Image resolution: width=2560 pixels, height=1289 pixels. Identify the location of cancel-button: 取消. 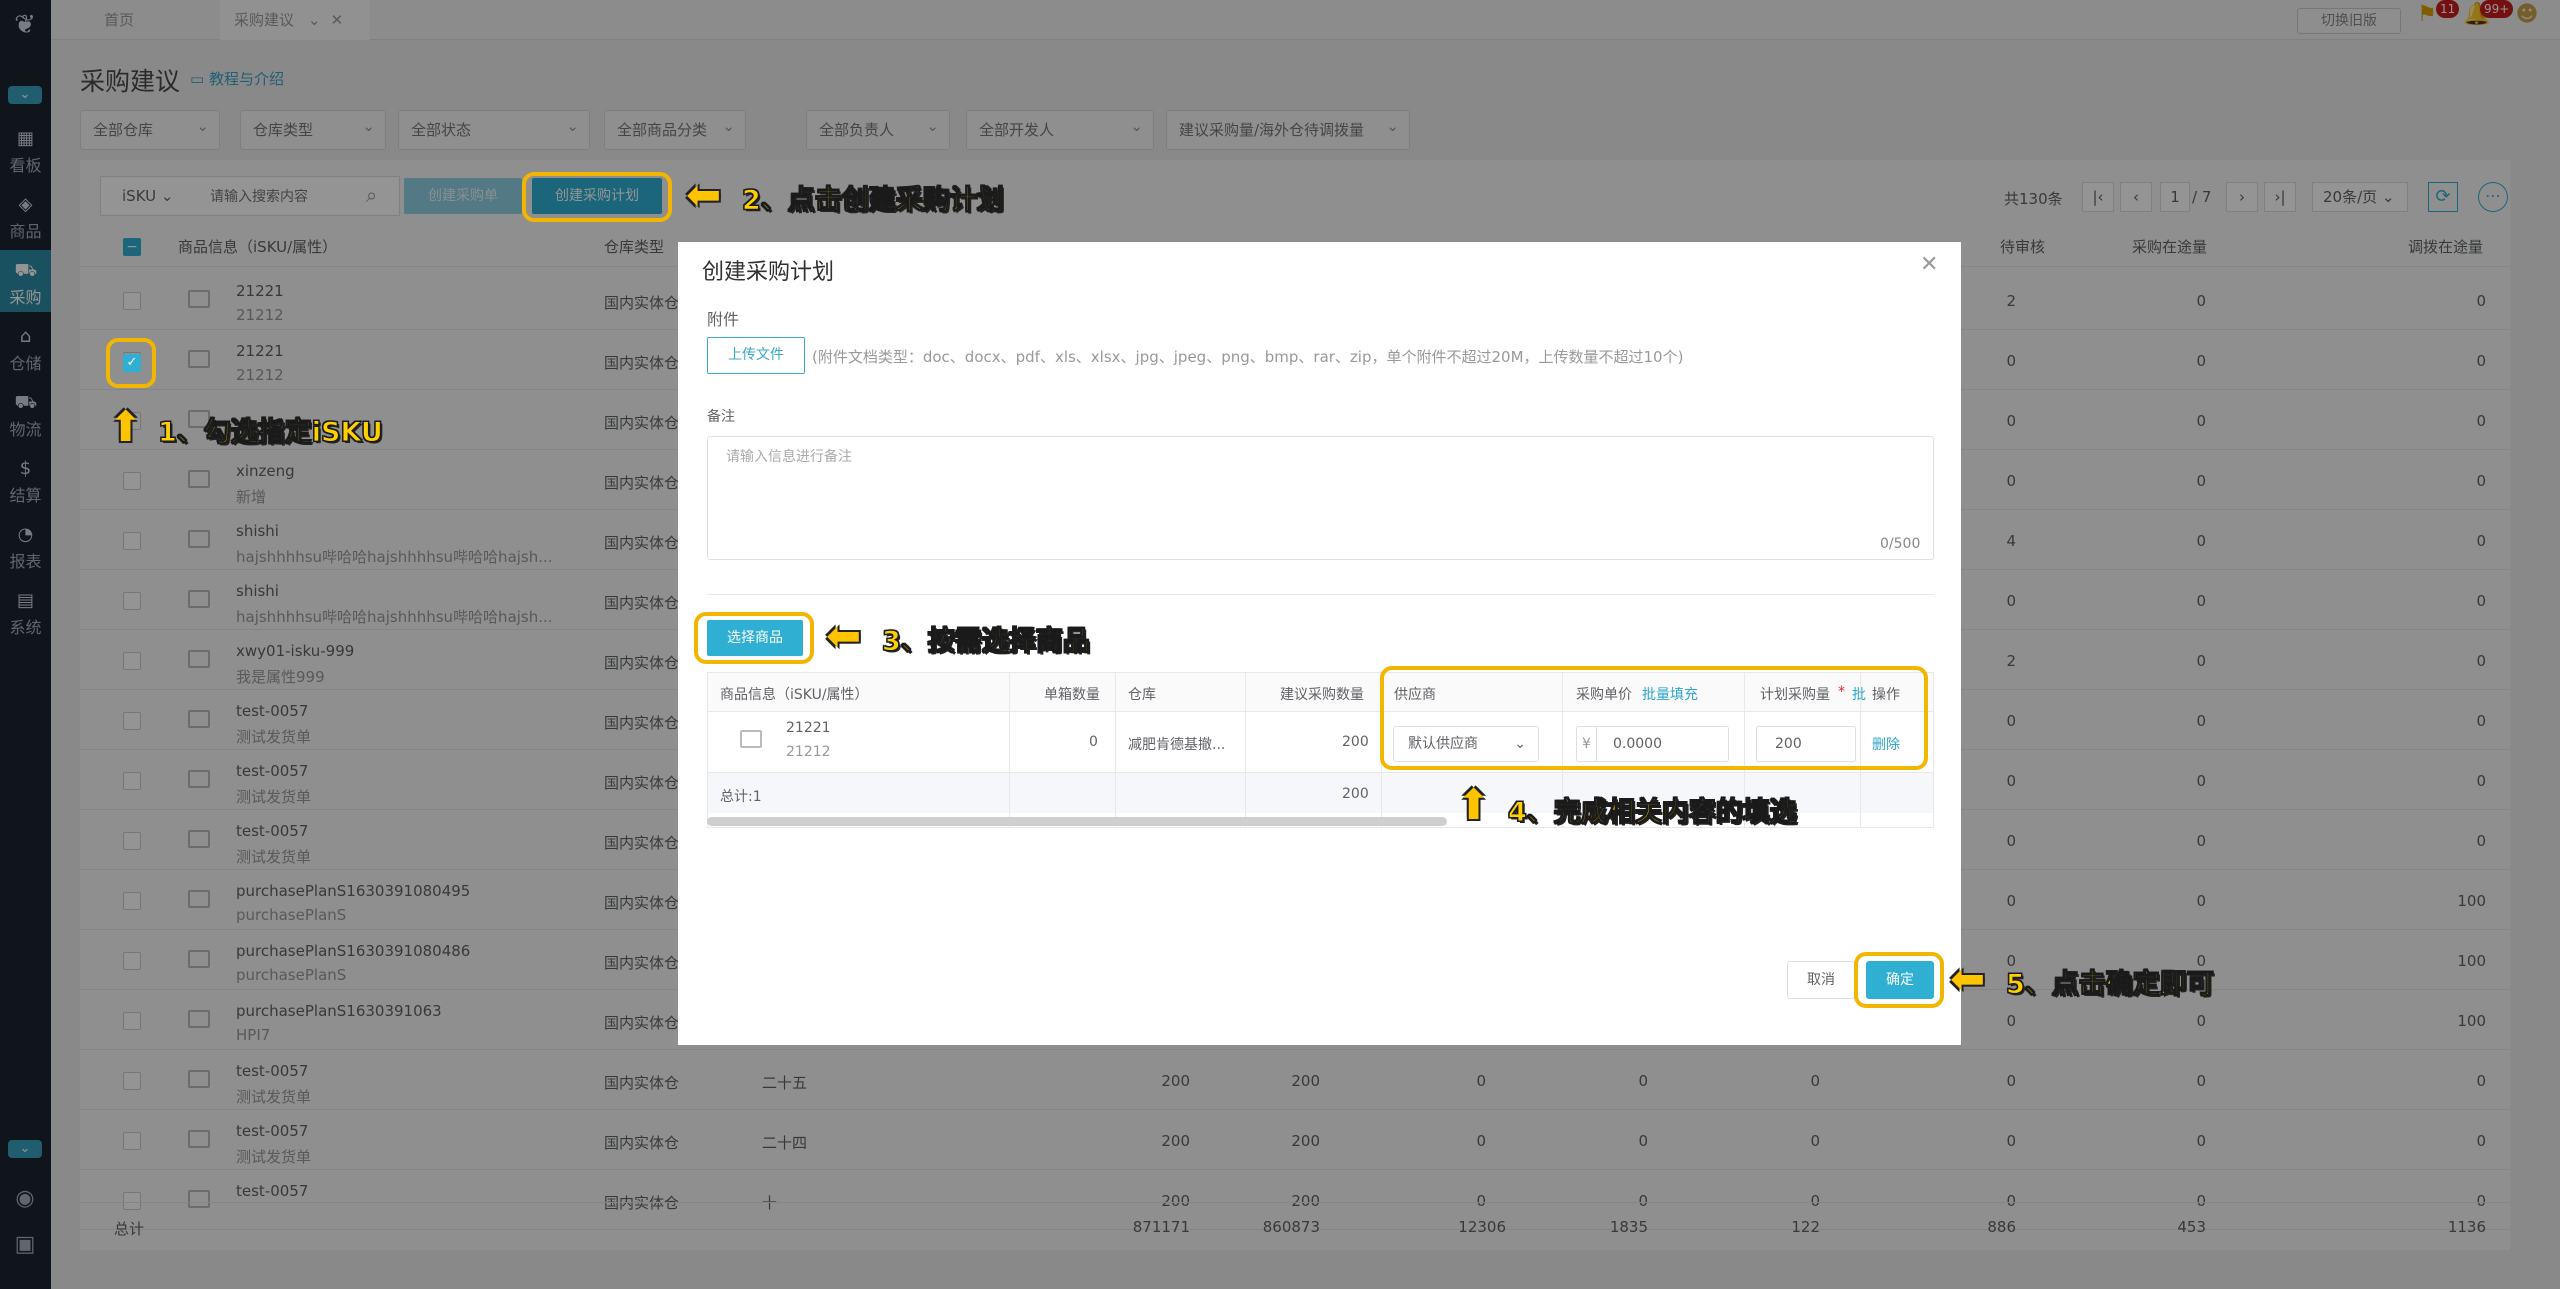
(1821, 980).